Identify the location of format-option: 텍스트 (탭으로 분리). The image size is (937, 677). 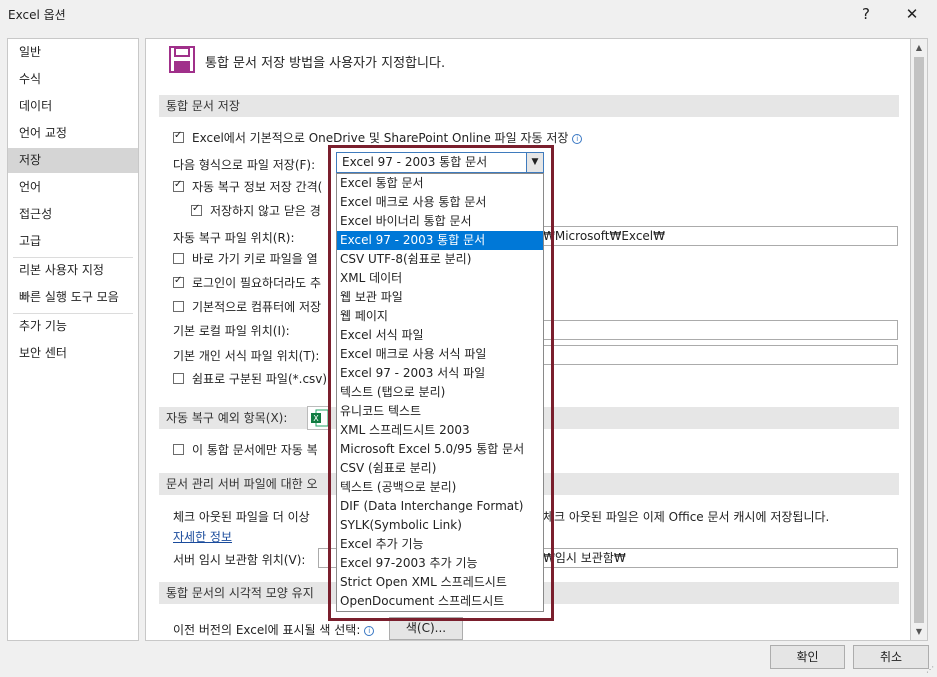
(440, 392).